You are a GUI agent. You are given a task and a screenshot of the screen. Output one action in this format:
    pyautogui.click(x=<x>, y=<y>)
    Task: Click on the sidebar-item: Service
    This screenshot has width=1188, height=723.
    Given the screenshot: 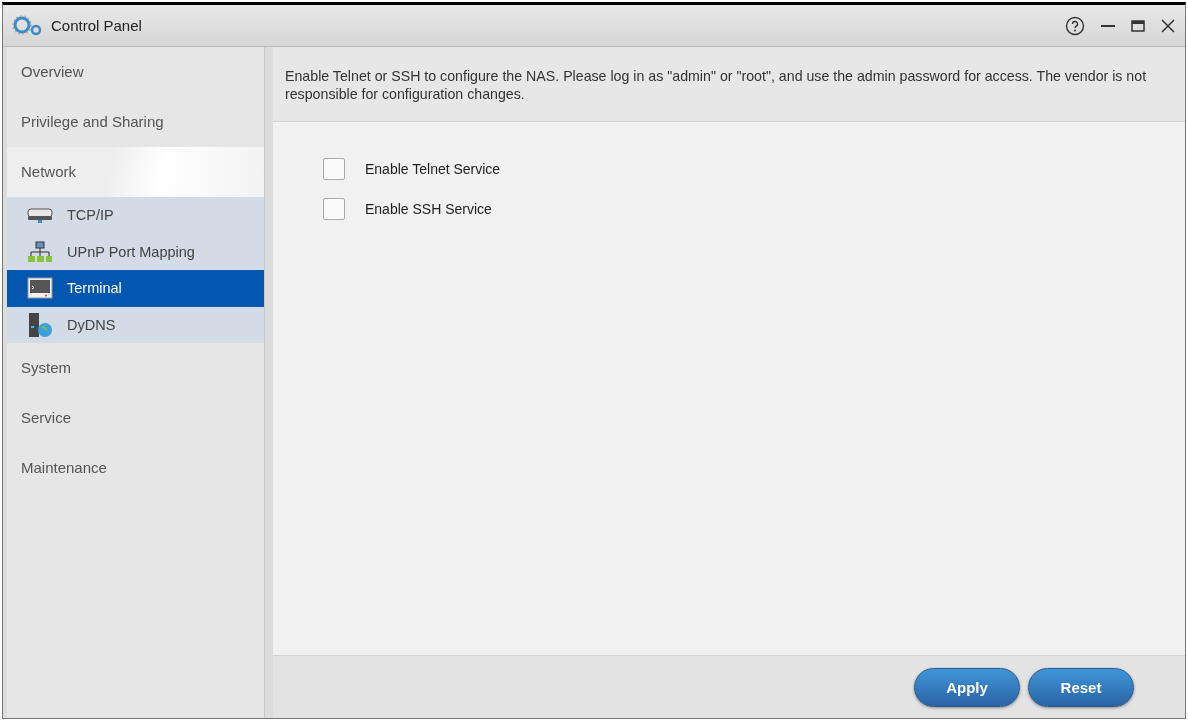 What is the action you would take?
    pyautogui.click(x=135, y=418)
    